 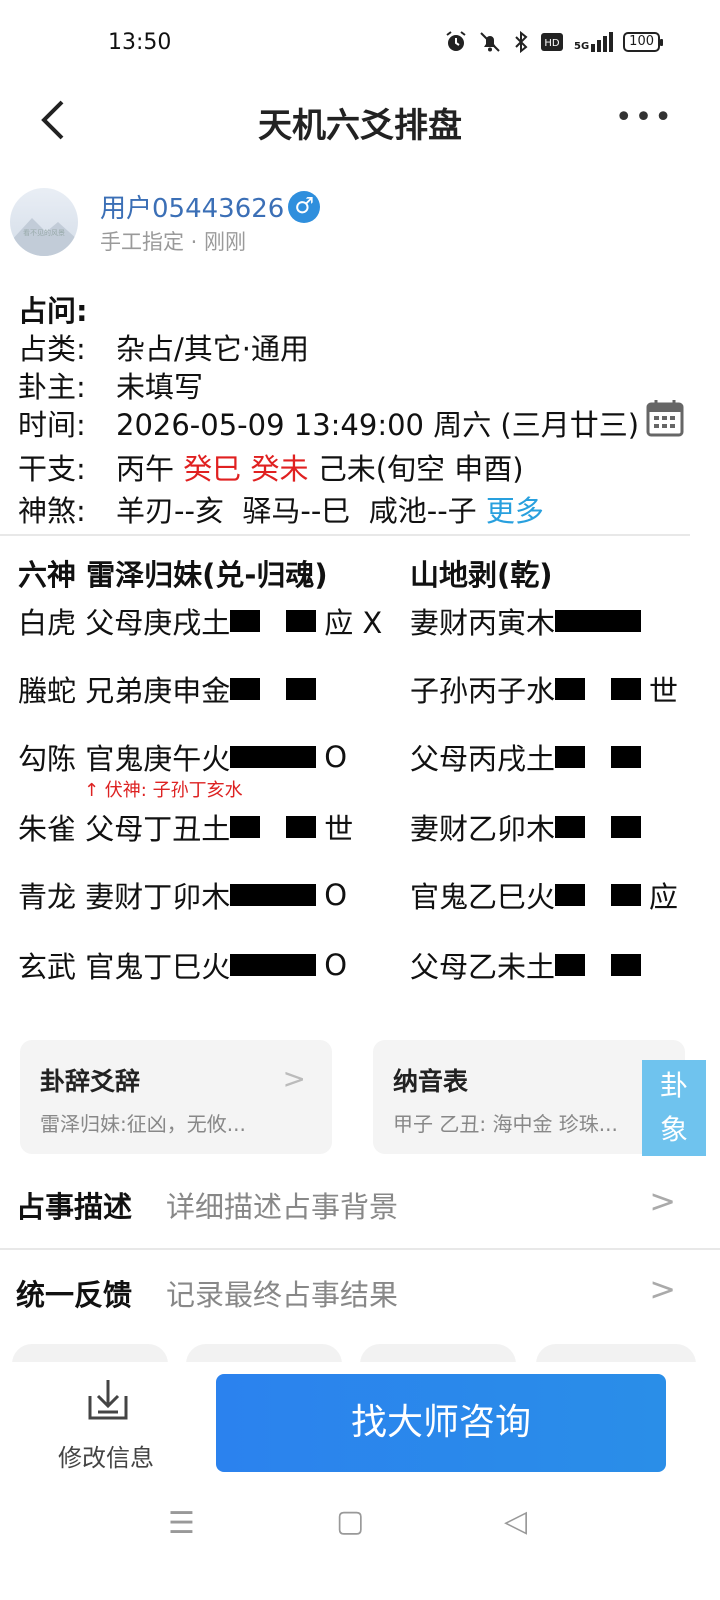 What do you see at coordinates (673, 1085) in the screenshot?
I see `gua-xiang-line1: 卦` at bounding box center [673, 1085].